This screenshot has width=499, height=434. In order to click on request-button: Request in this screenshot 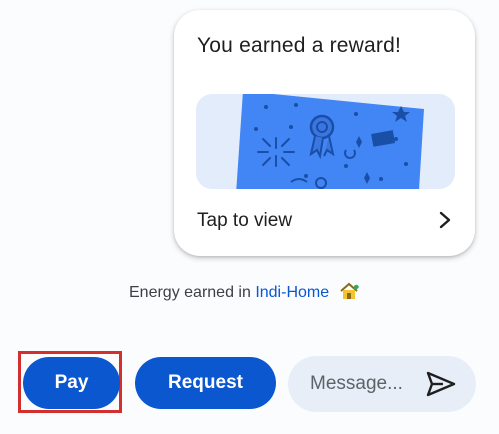, I will do `click(205, 383)`.